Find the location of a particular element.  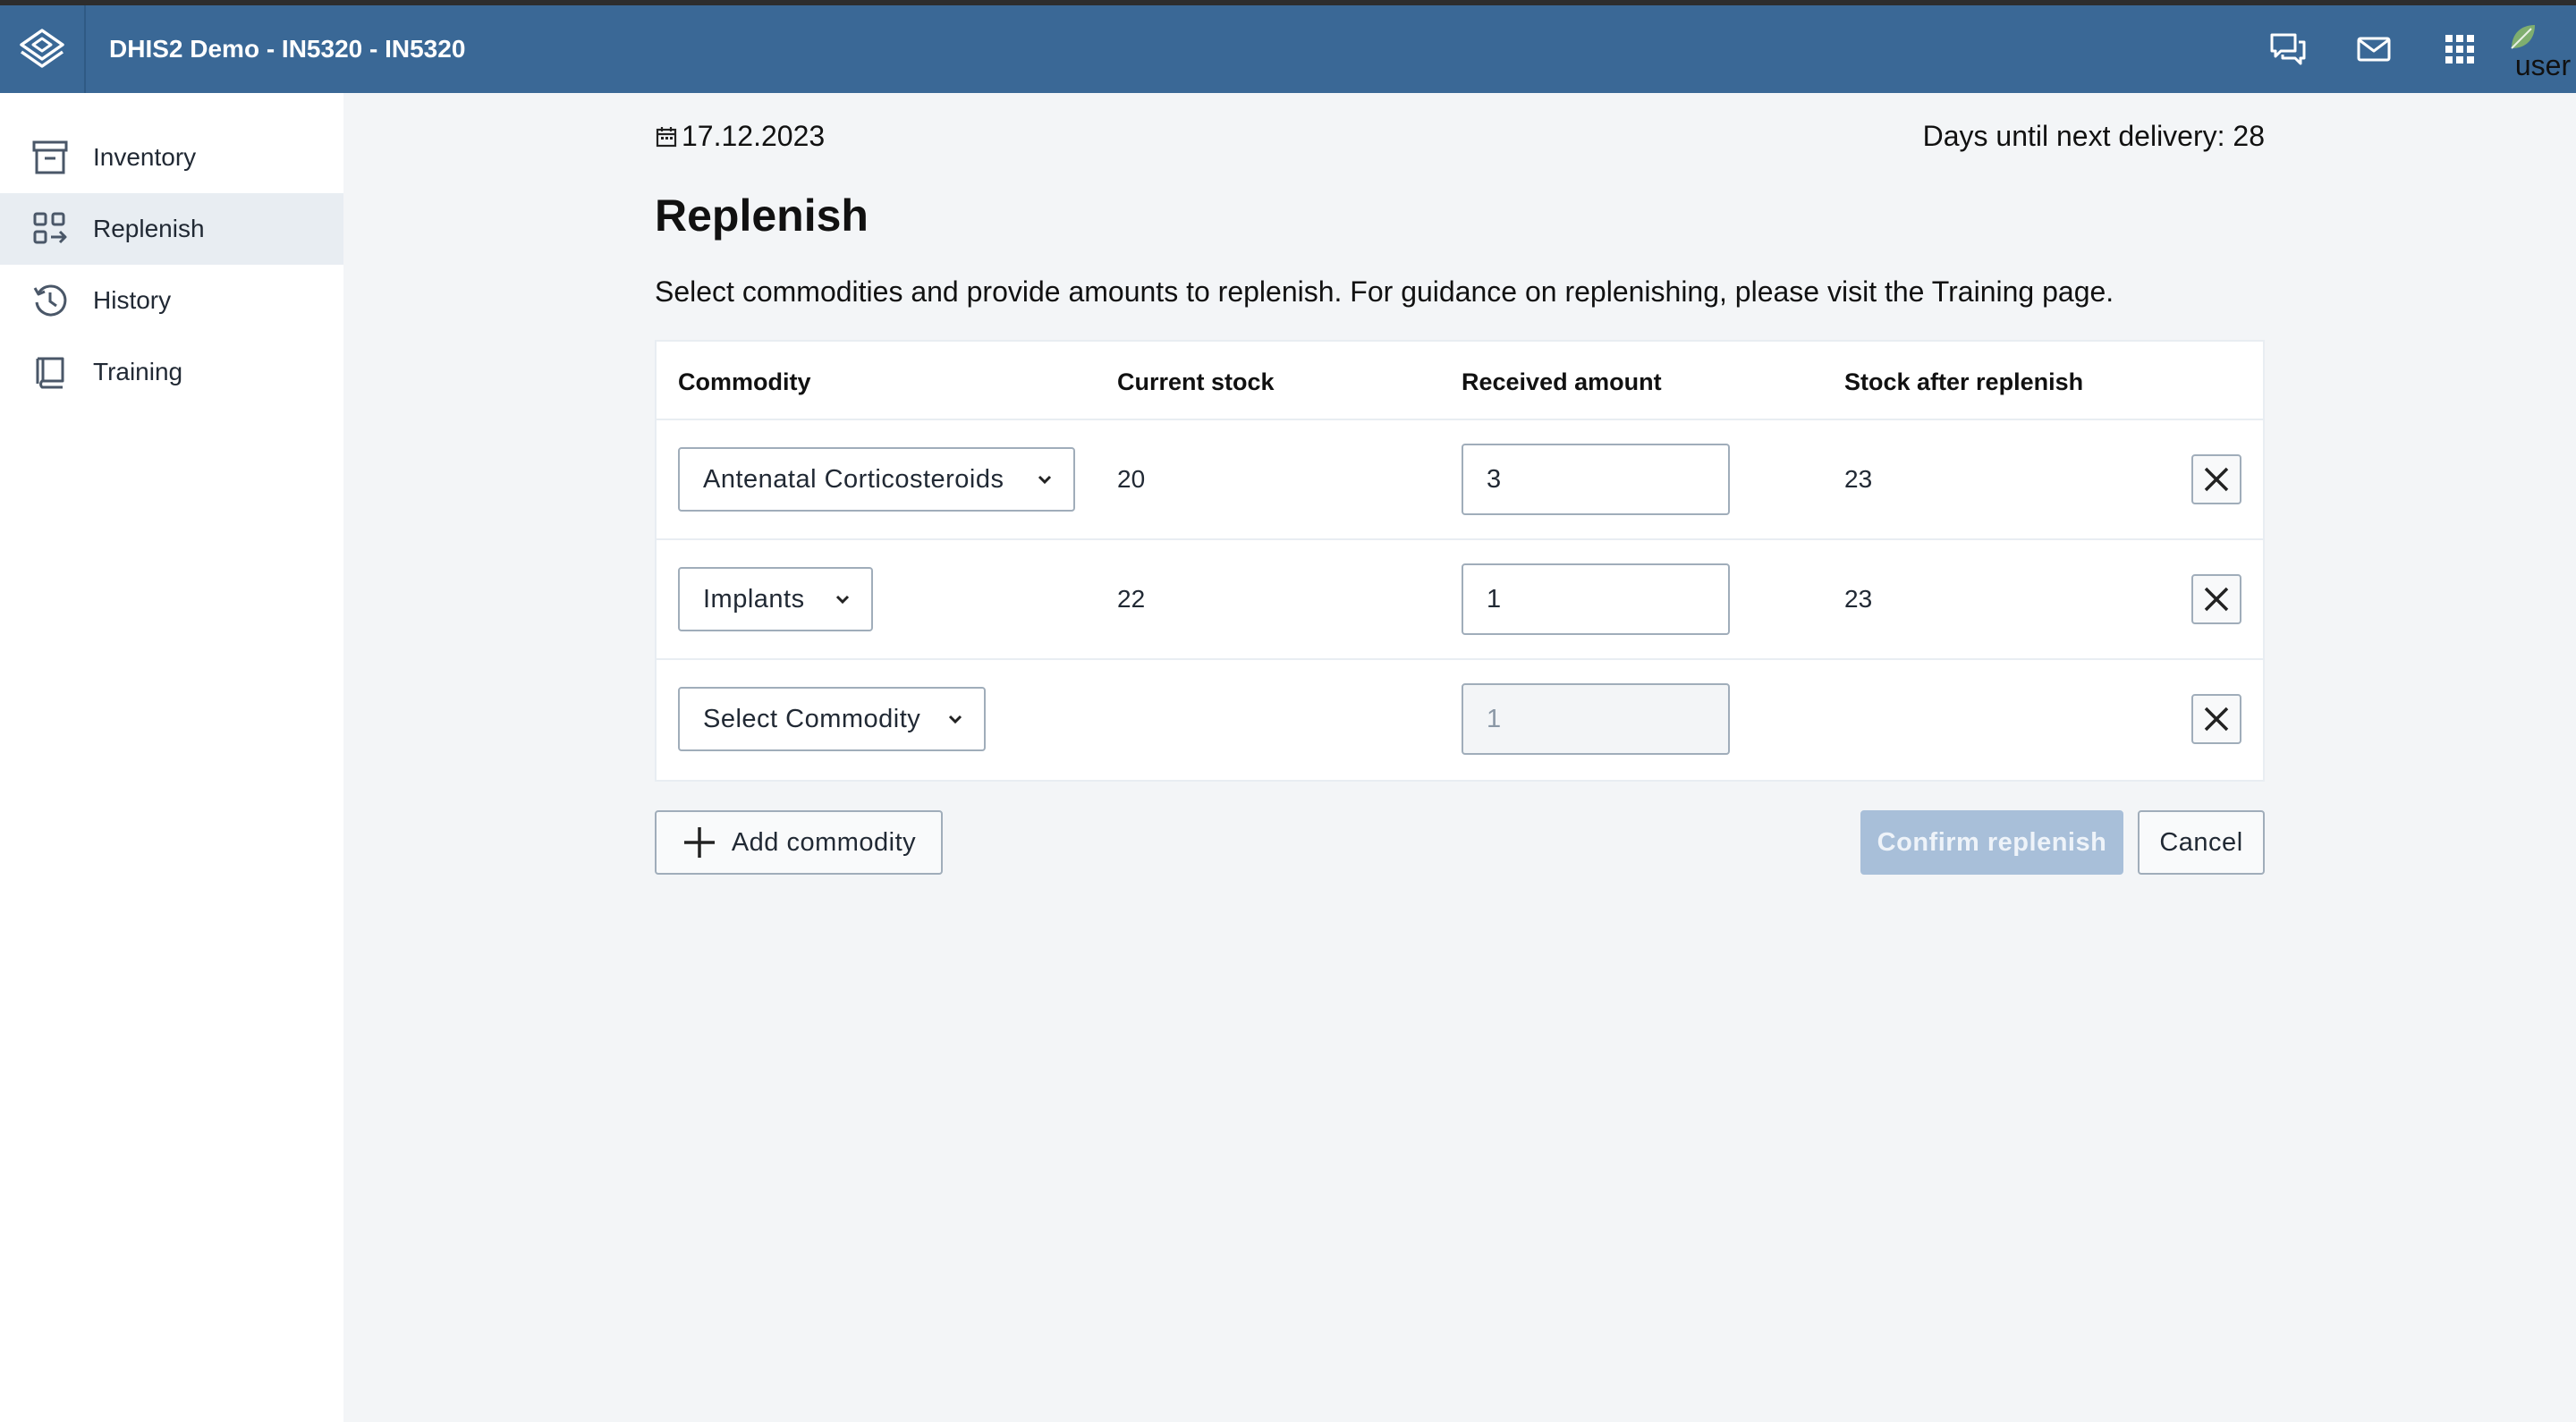

table-row: Implants 22 23 is located at coordinates (1460, 600).